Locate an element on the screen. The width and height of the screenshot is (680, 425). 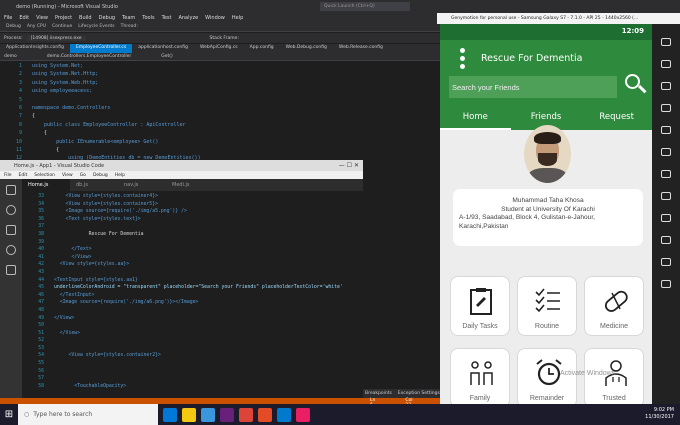
output-tab: Breakpoints is located at coordinates (378, 393).